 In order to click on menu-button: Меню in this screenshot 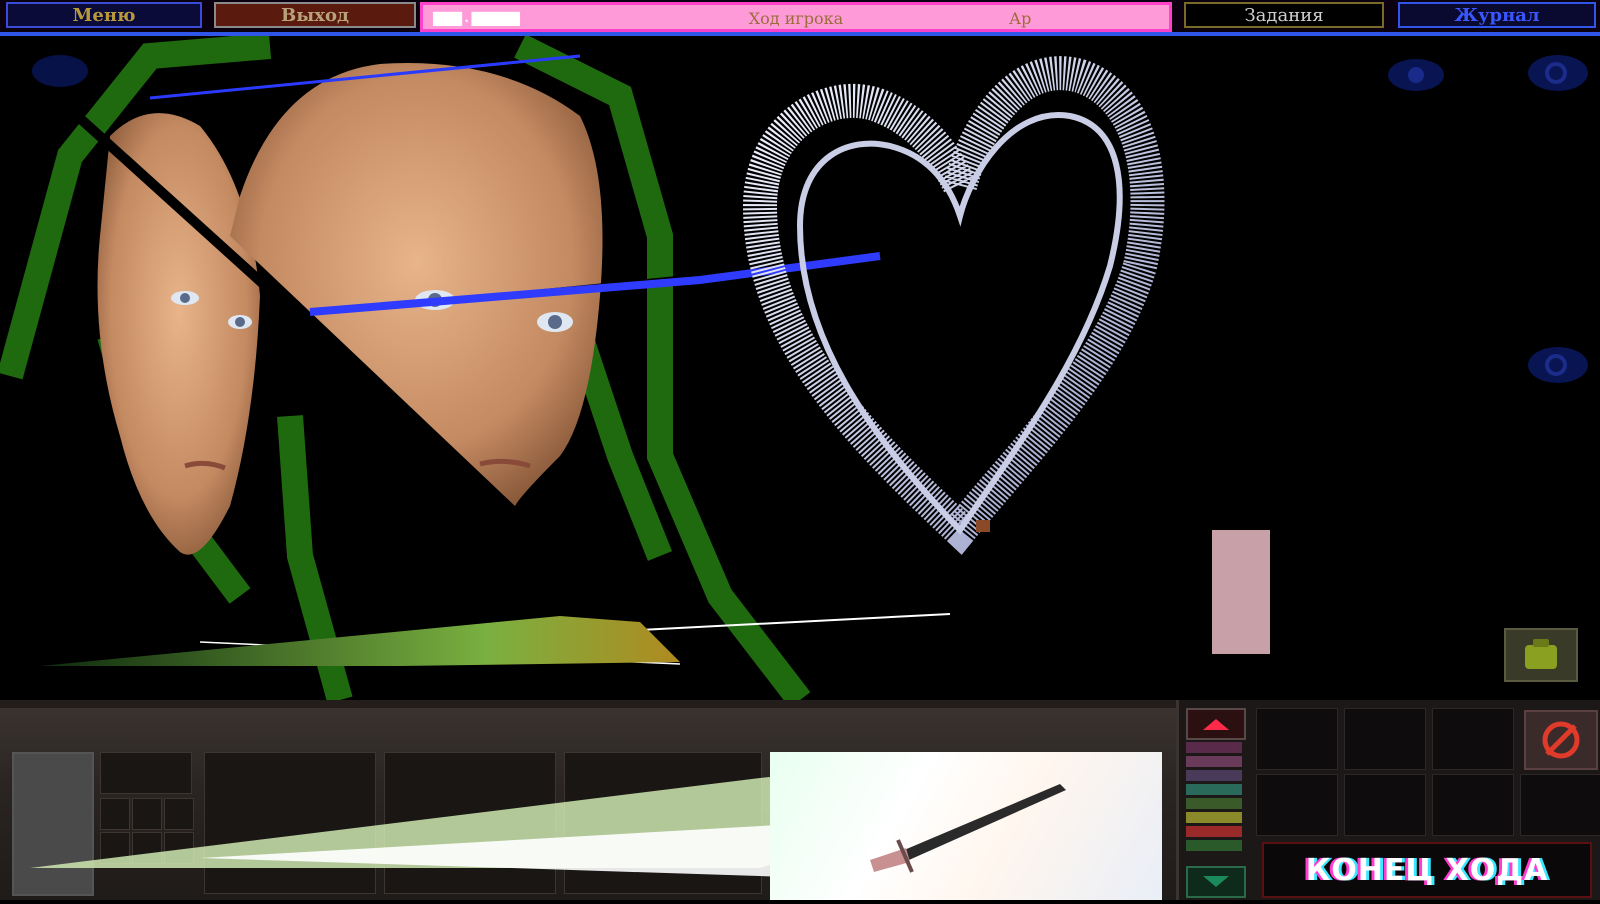, I will do `click(104, 15)`.